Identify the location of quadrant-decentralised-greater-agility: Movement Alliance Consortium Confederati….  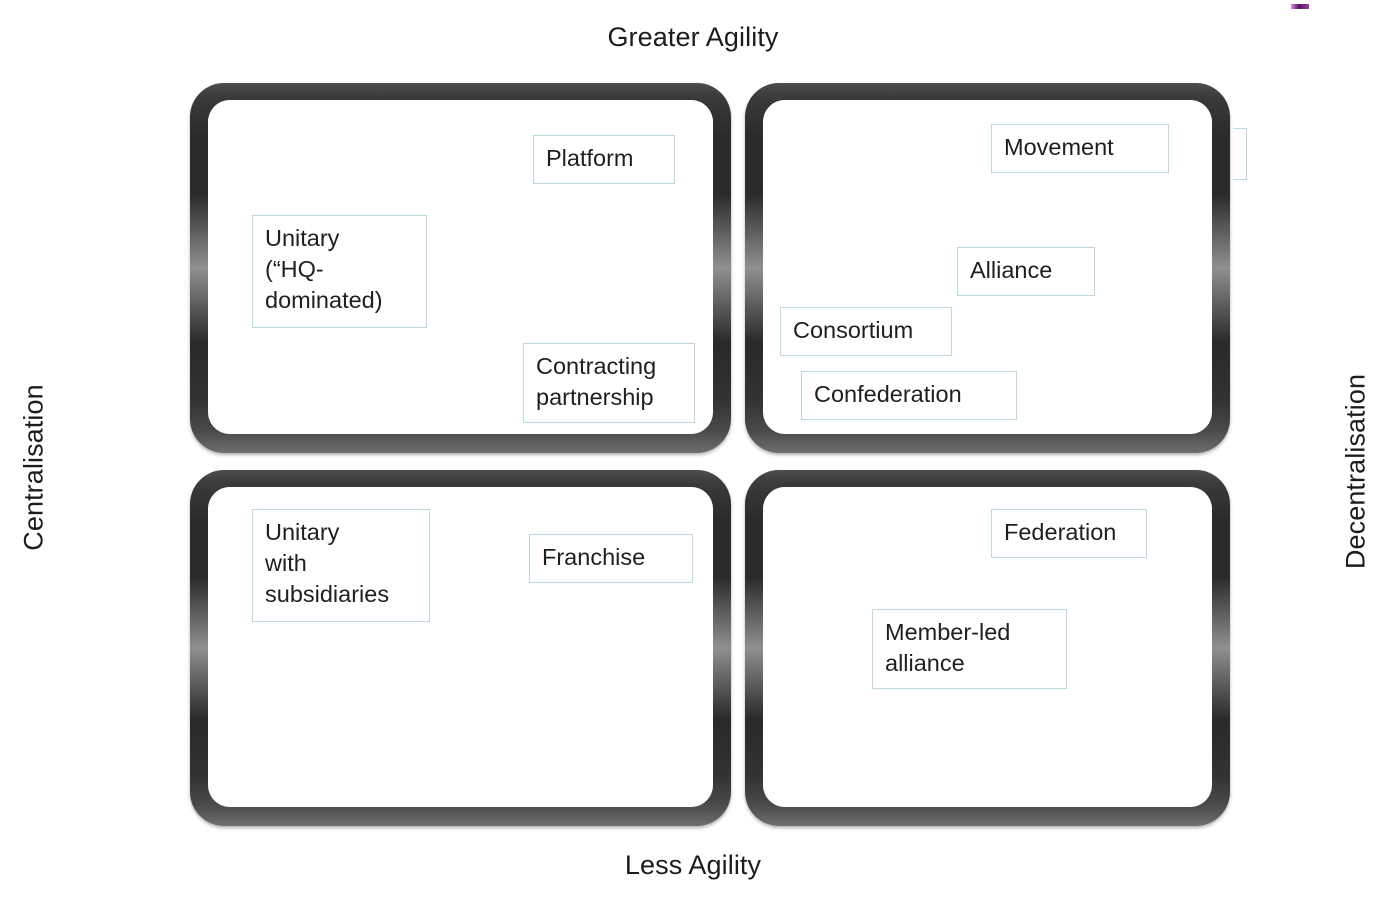
(987, 268).